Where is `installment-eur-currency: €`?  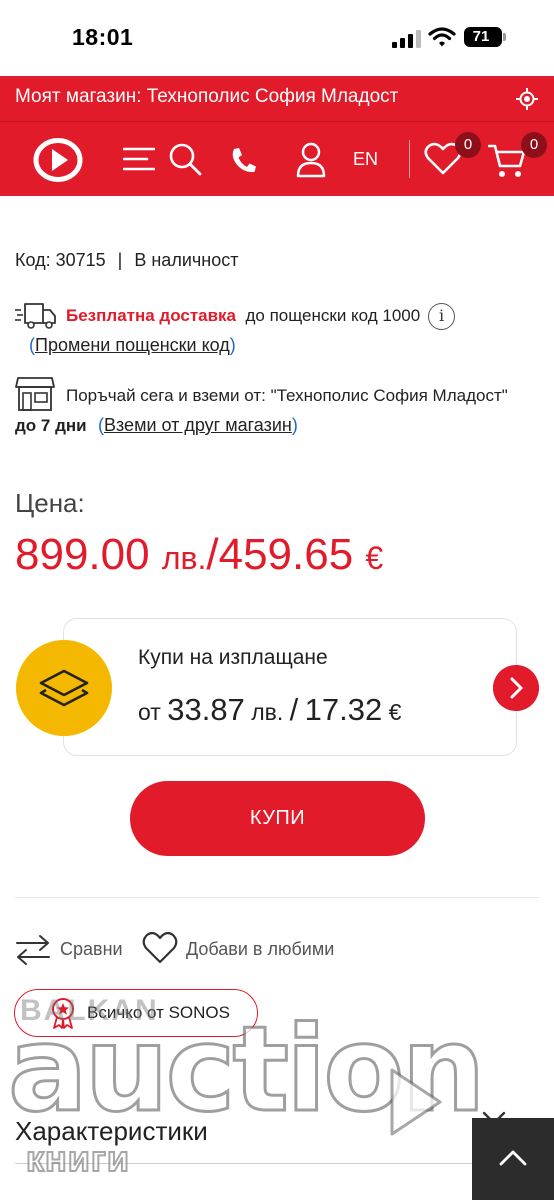 installment-eur-currency: € is located at coordinates (395, 712).